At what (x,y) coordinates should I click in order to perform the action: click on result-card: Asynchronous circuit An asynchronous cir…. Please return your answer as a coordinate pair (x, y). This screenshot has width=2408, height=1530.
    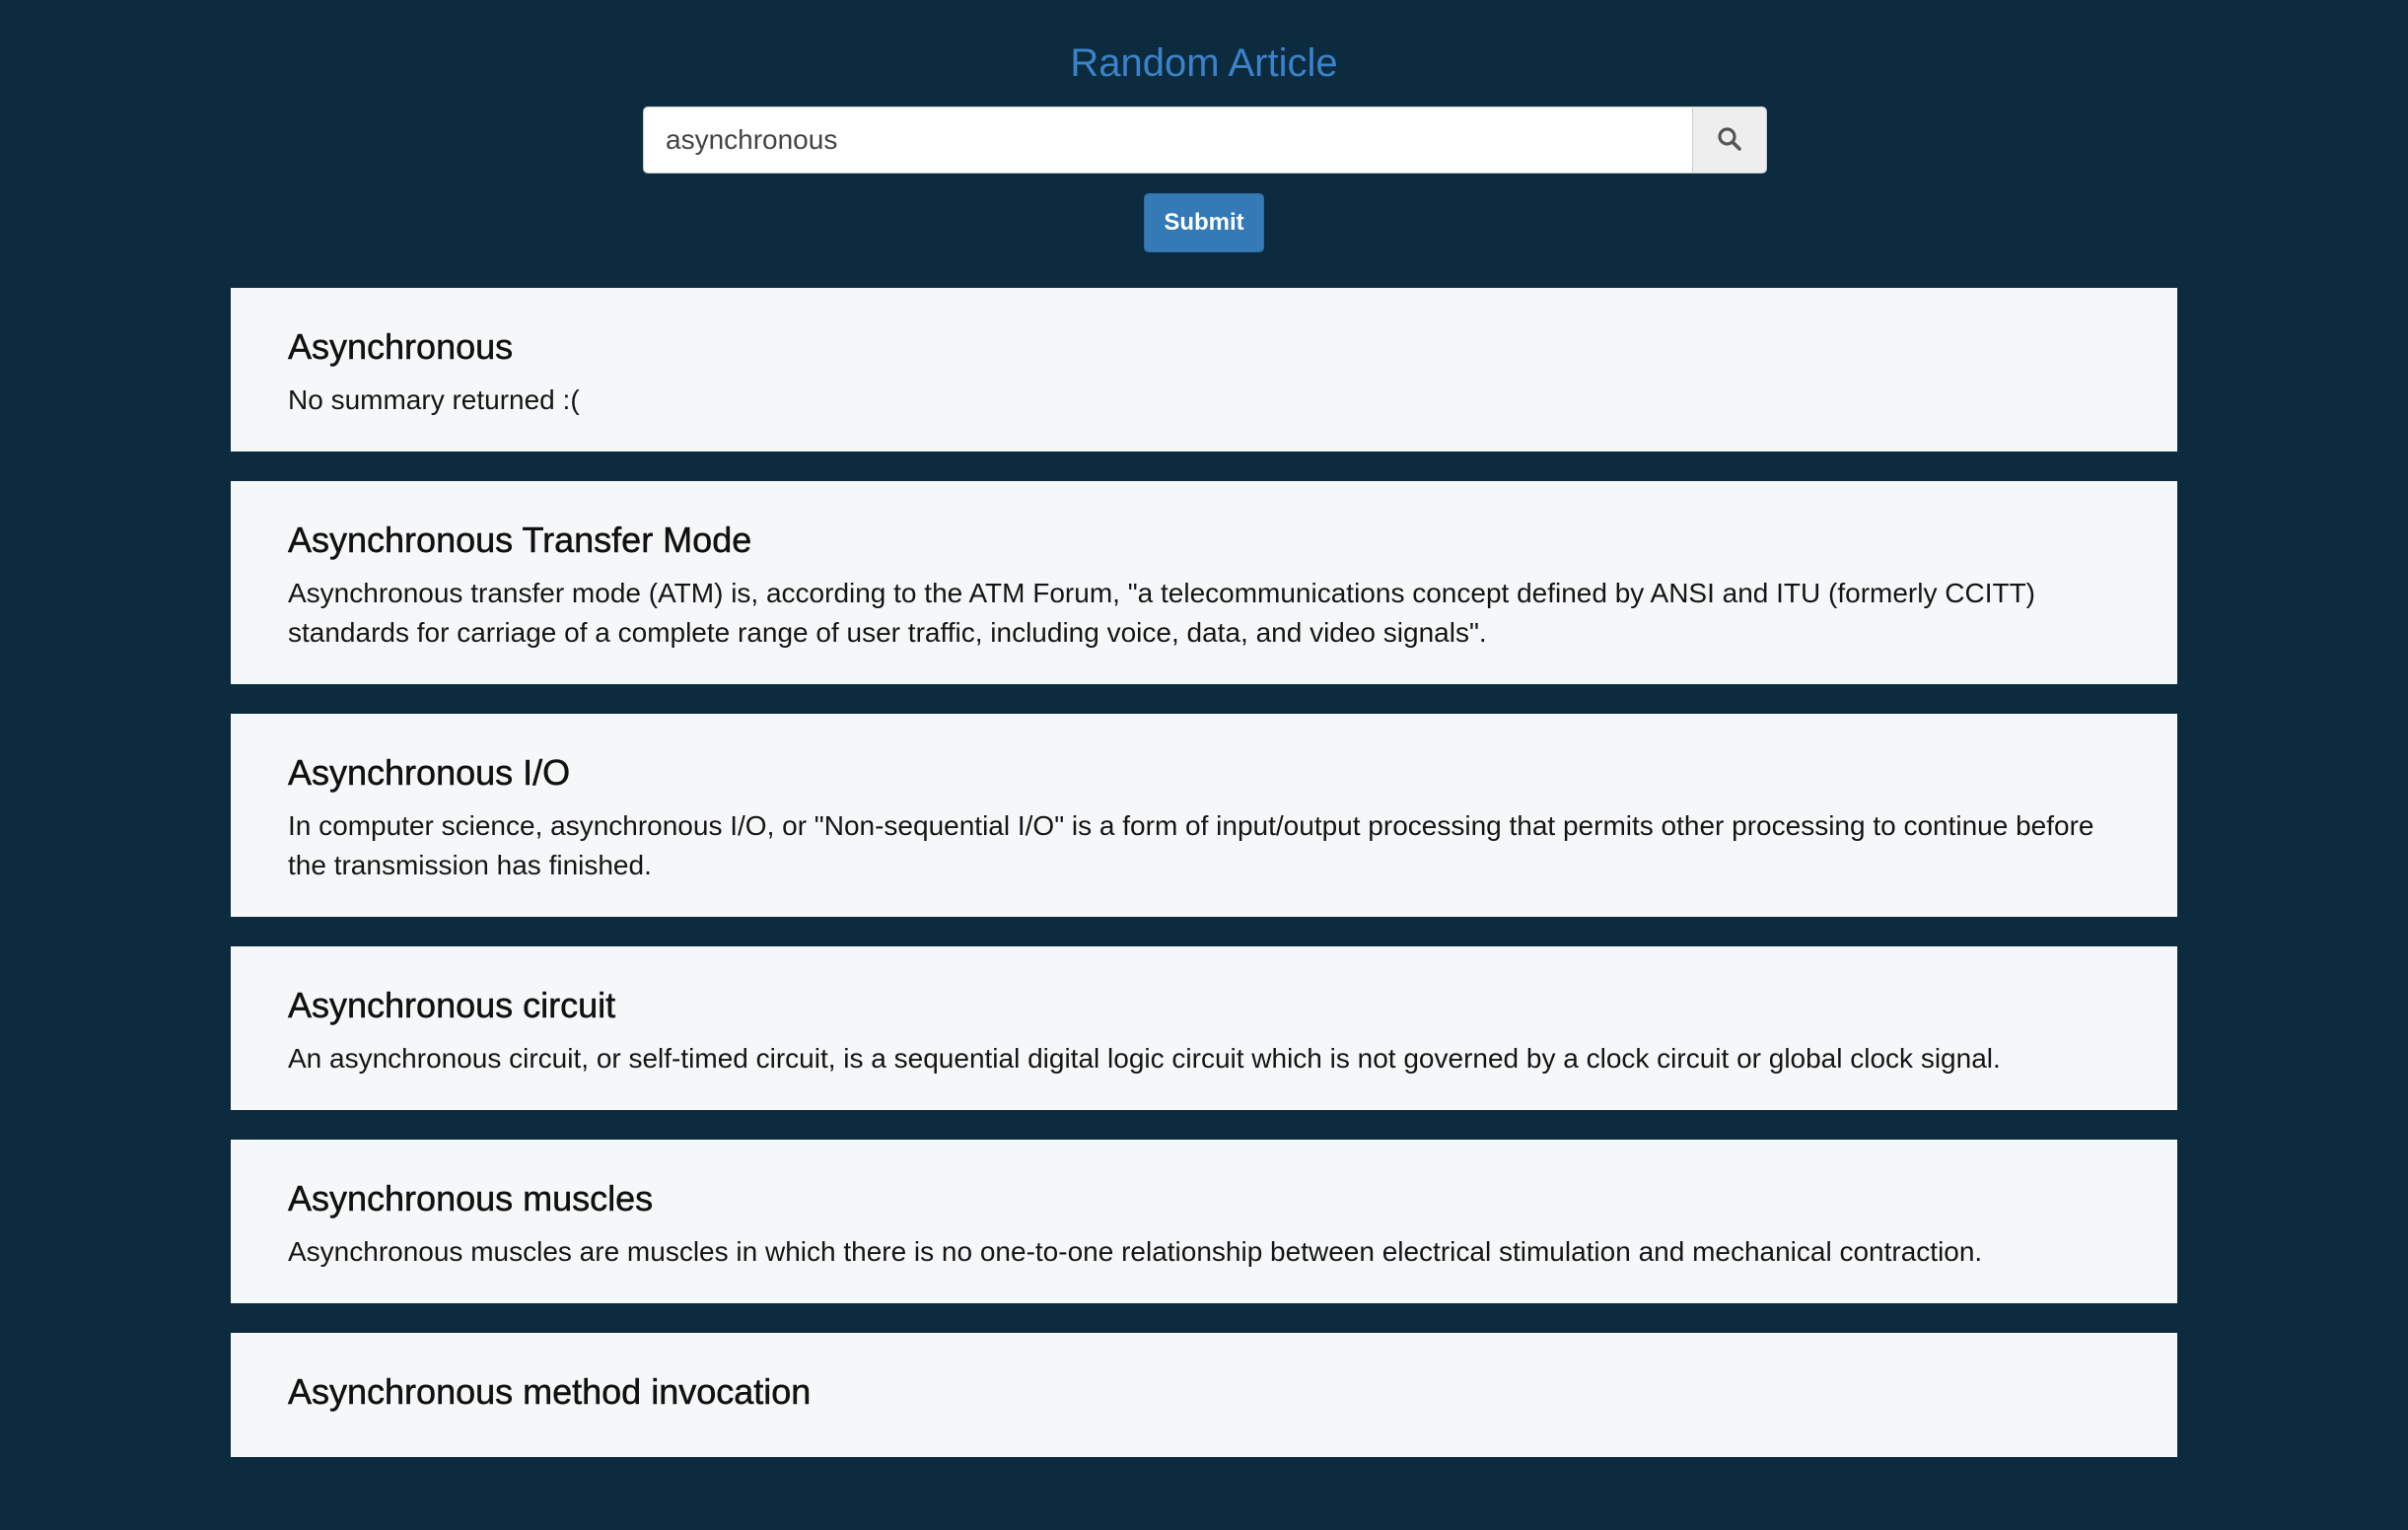
    Looking at the image, I should click on (1204, 1028).